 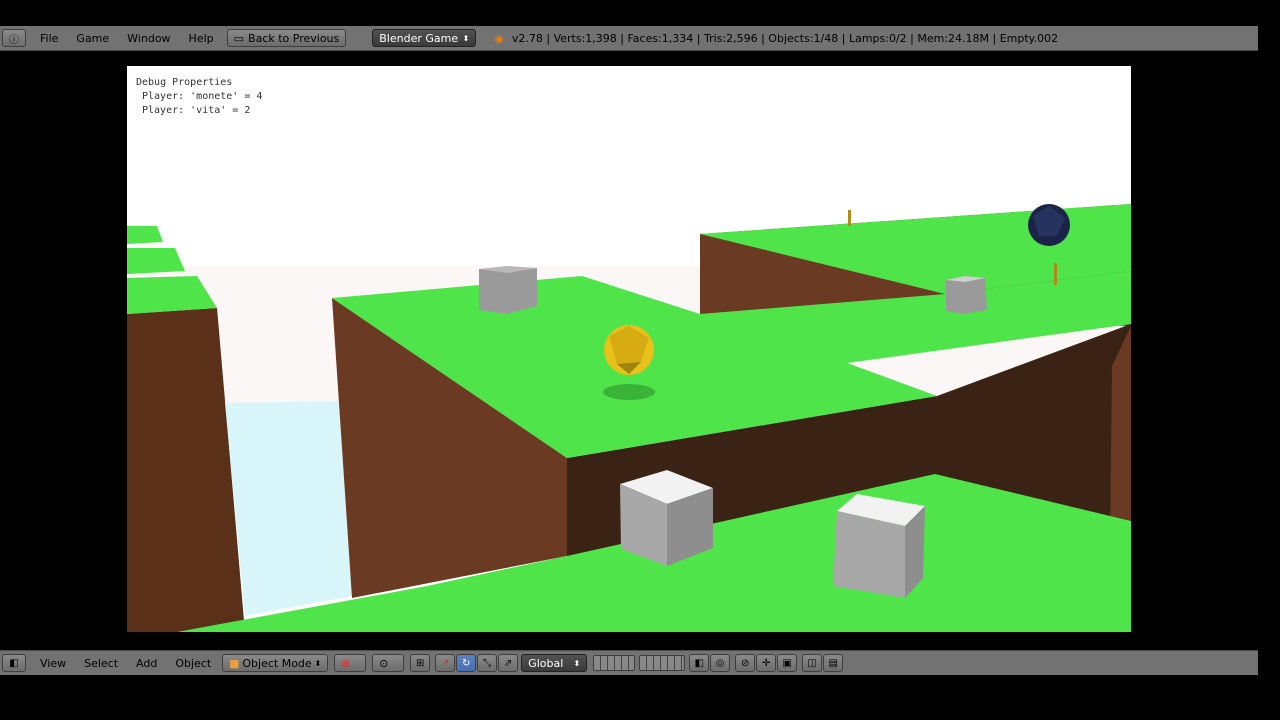 I want to click on render-engine-label: Blender Game, so click(x=419, y=38).